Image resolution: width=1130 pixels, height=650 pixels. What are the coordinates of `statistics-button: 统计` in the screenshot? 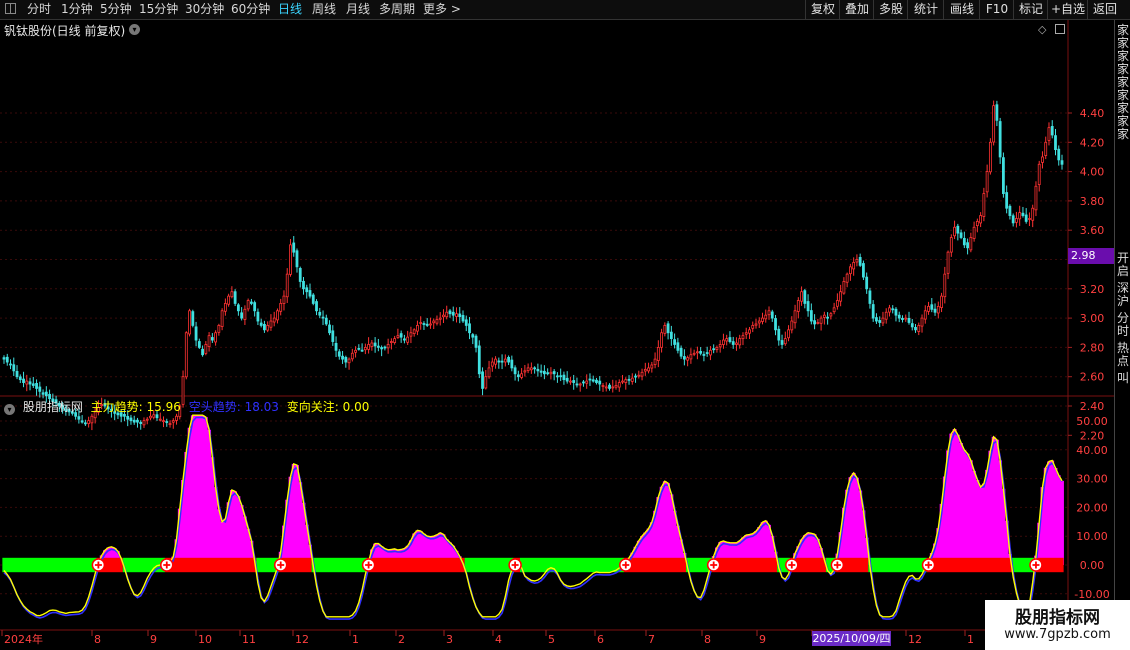 It's located at (925, 9).